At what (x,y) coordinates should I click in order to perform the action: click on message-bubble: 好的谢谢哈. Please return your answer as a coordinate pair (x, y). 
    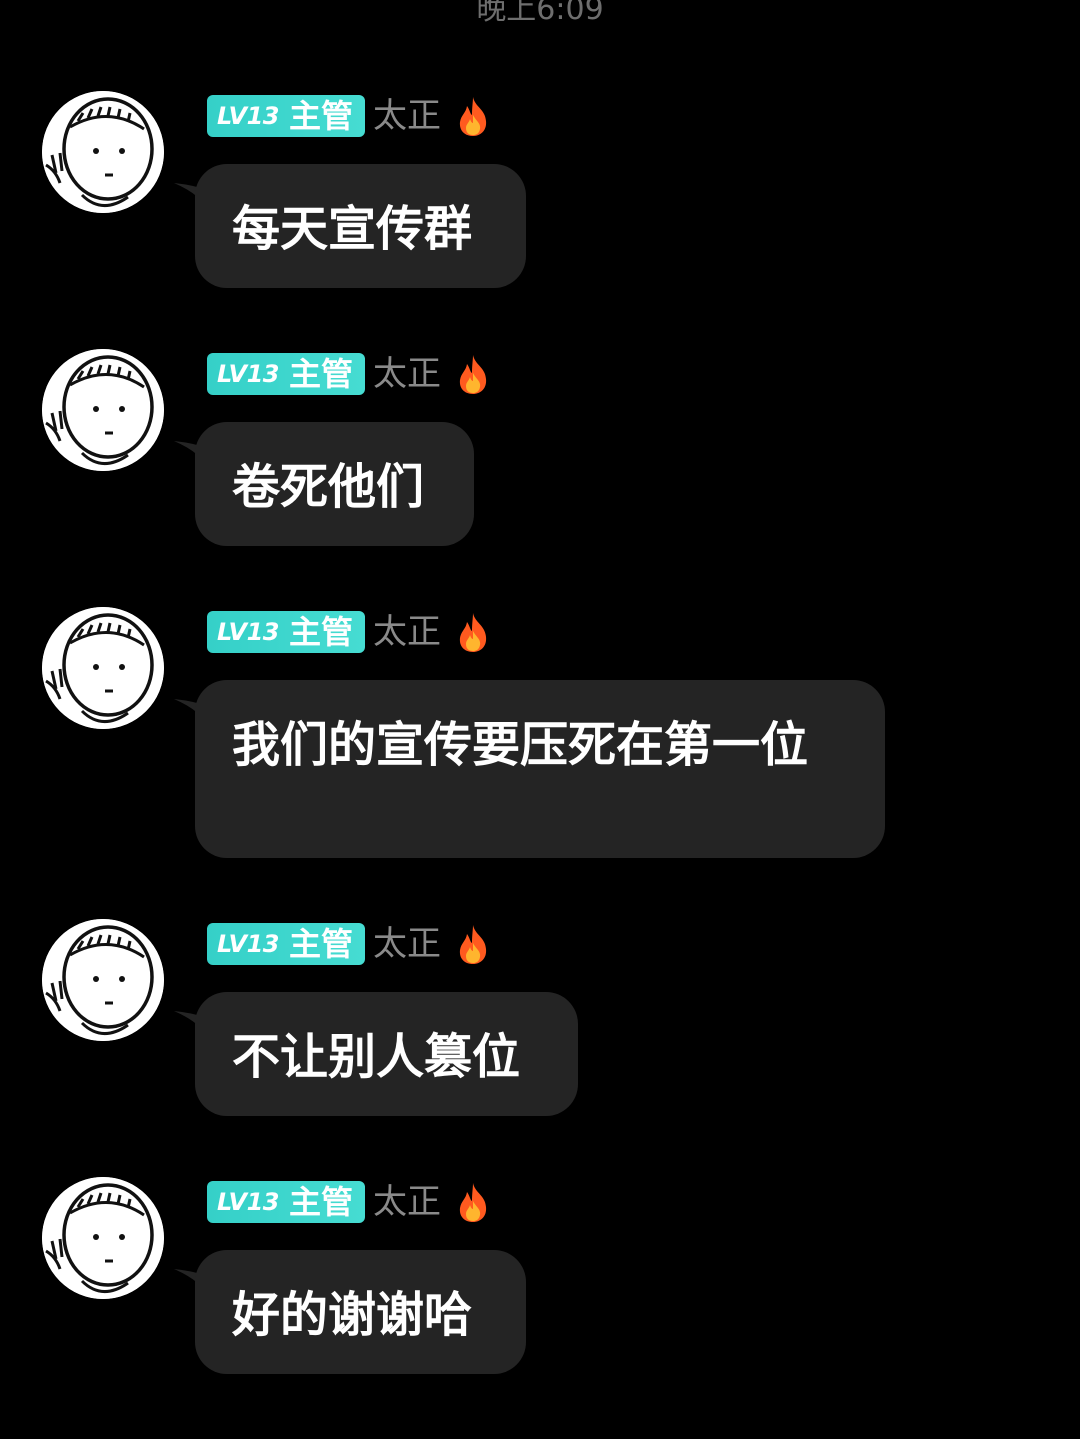
    Looking at the image, I should click on (360, 1312).